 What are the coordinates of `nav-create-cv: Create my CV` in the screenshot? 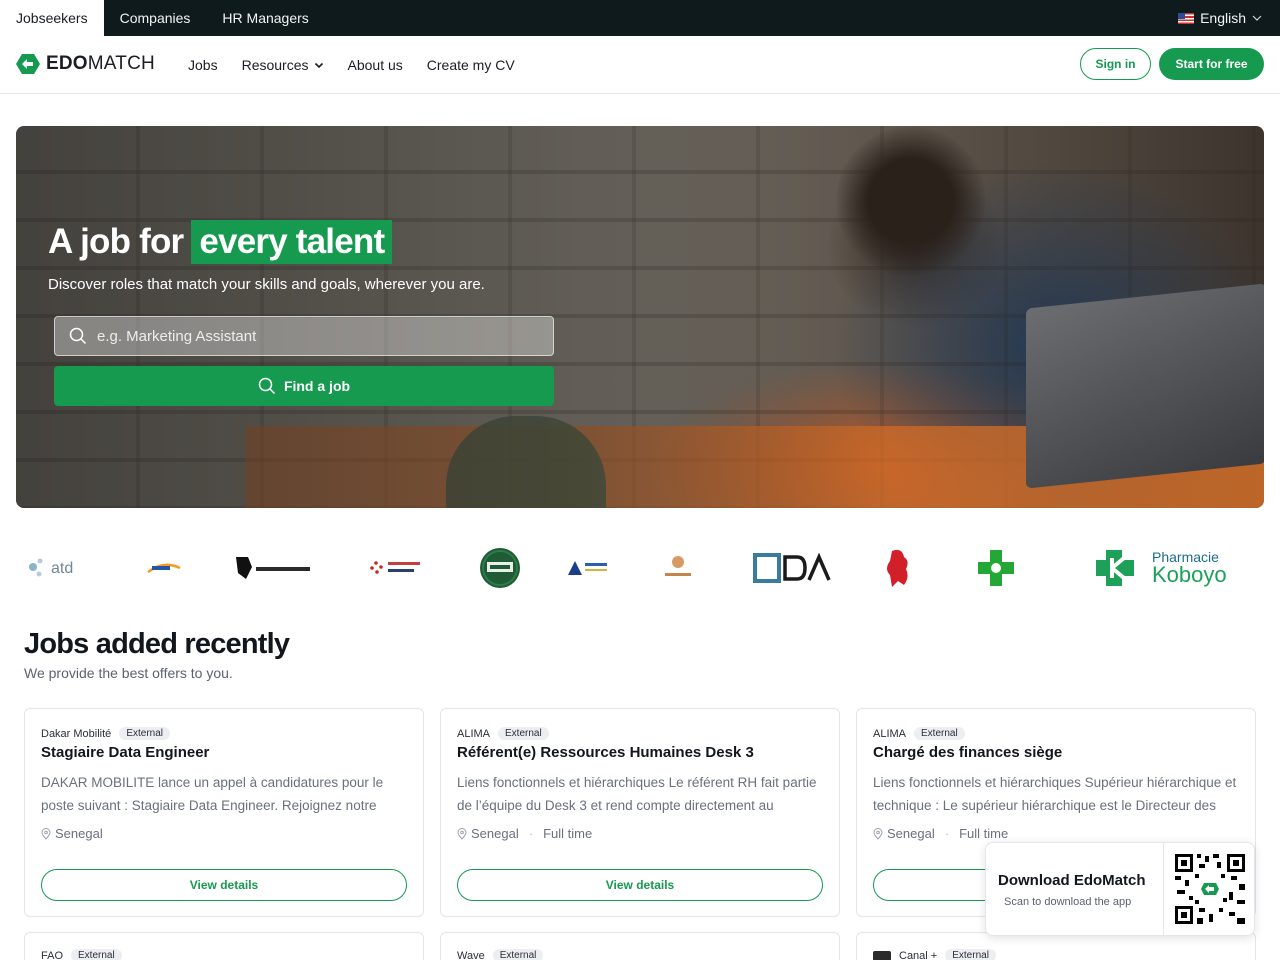 It's located at (471, 65).